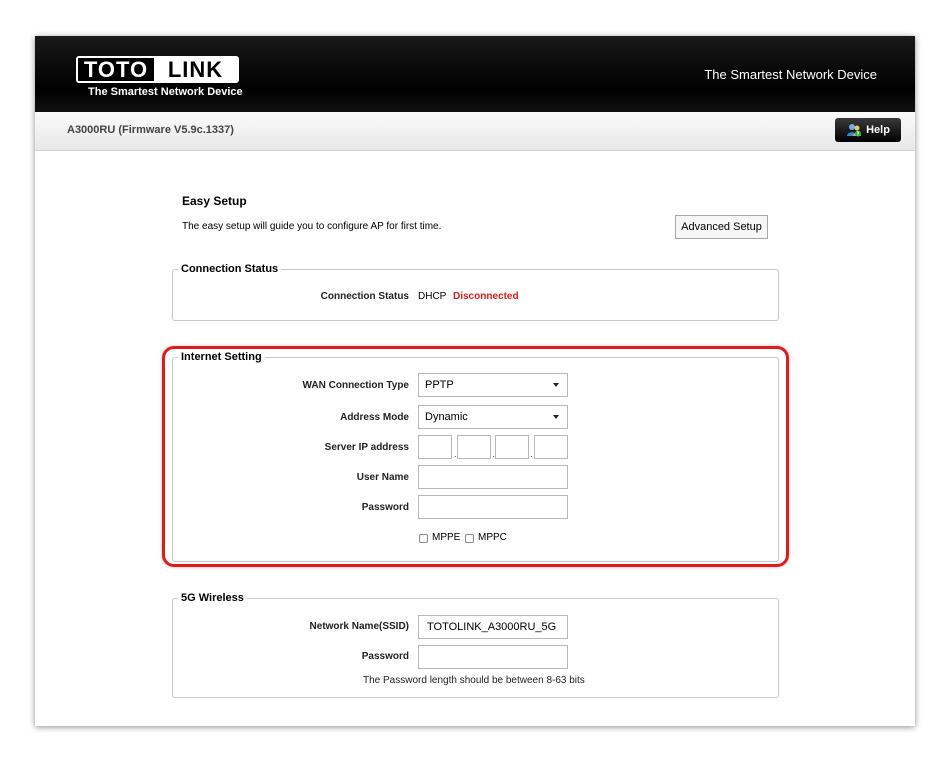 Image resolution: width=950 pixels, height=759 pixels. Describe the element at coordinates (385, 656) in the screenshot. I see `wireless-password-label: Password` at that location.